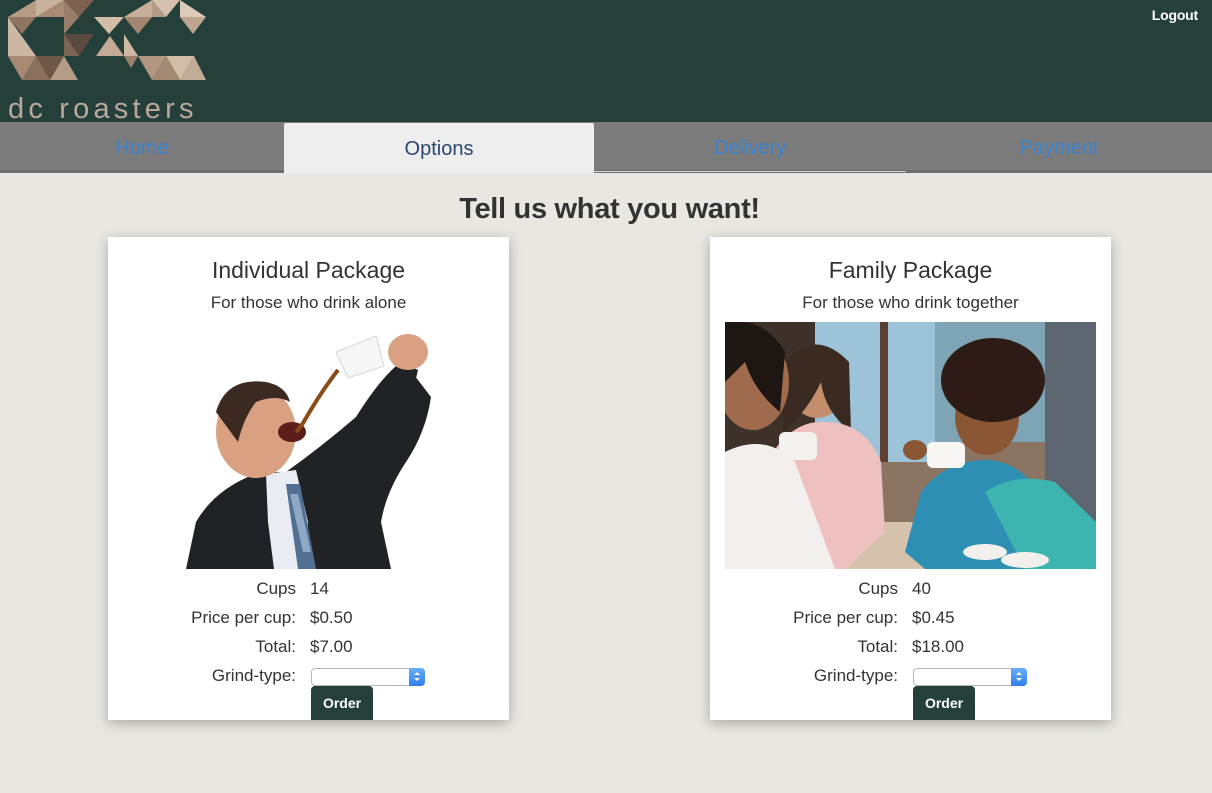 The height and width of the screenshot is (793, 1212). What do you see at coordinates (750, 171) in the screenshot?
I see `tab-divider` at bounding box center [750, 171].